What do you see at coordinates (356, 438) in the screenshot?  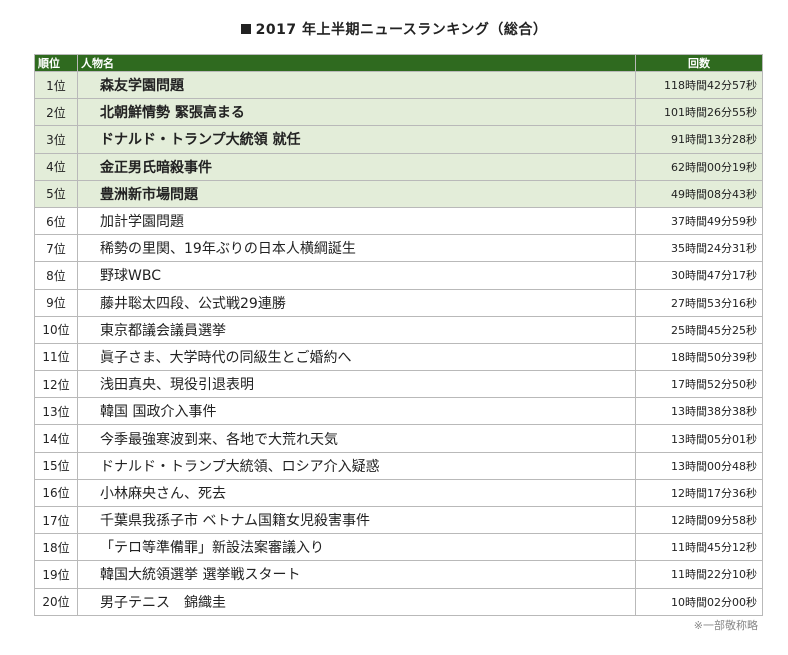 I see `news-title-cell: 今季最強寒波到来、各地で大荒れ天気` at bounding box center [356, 438].